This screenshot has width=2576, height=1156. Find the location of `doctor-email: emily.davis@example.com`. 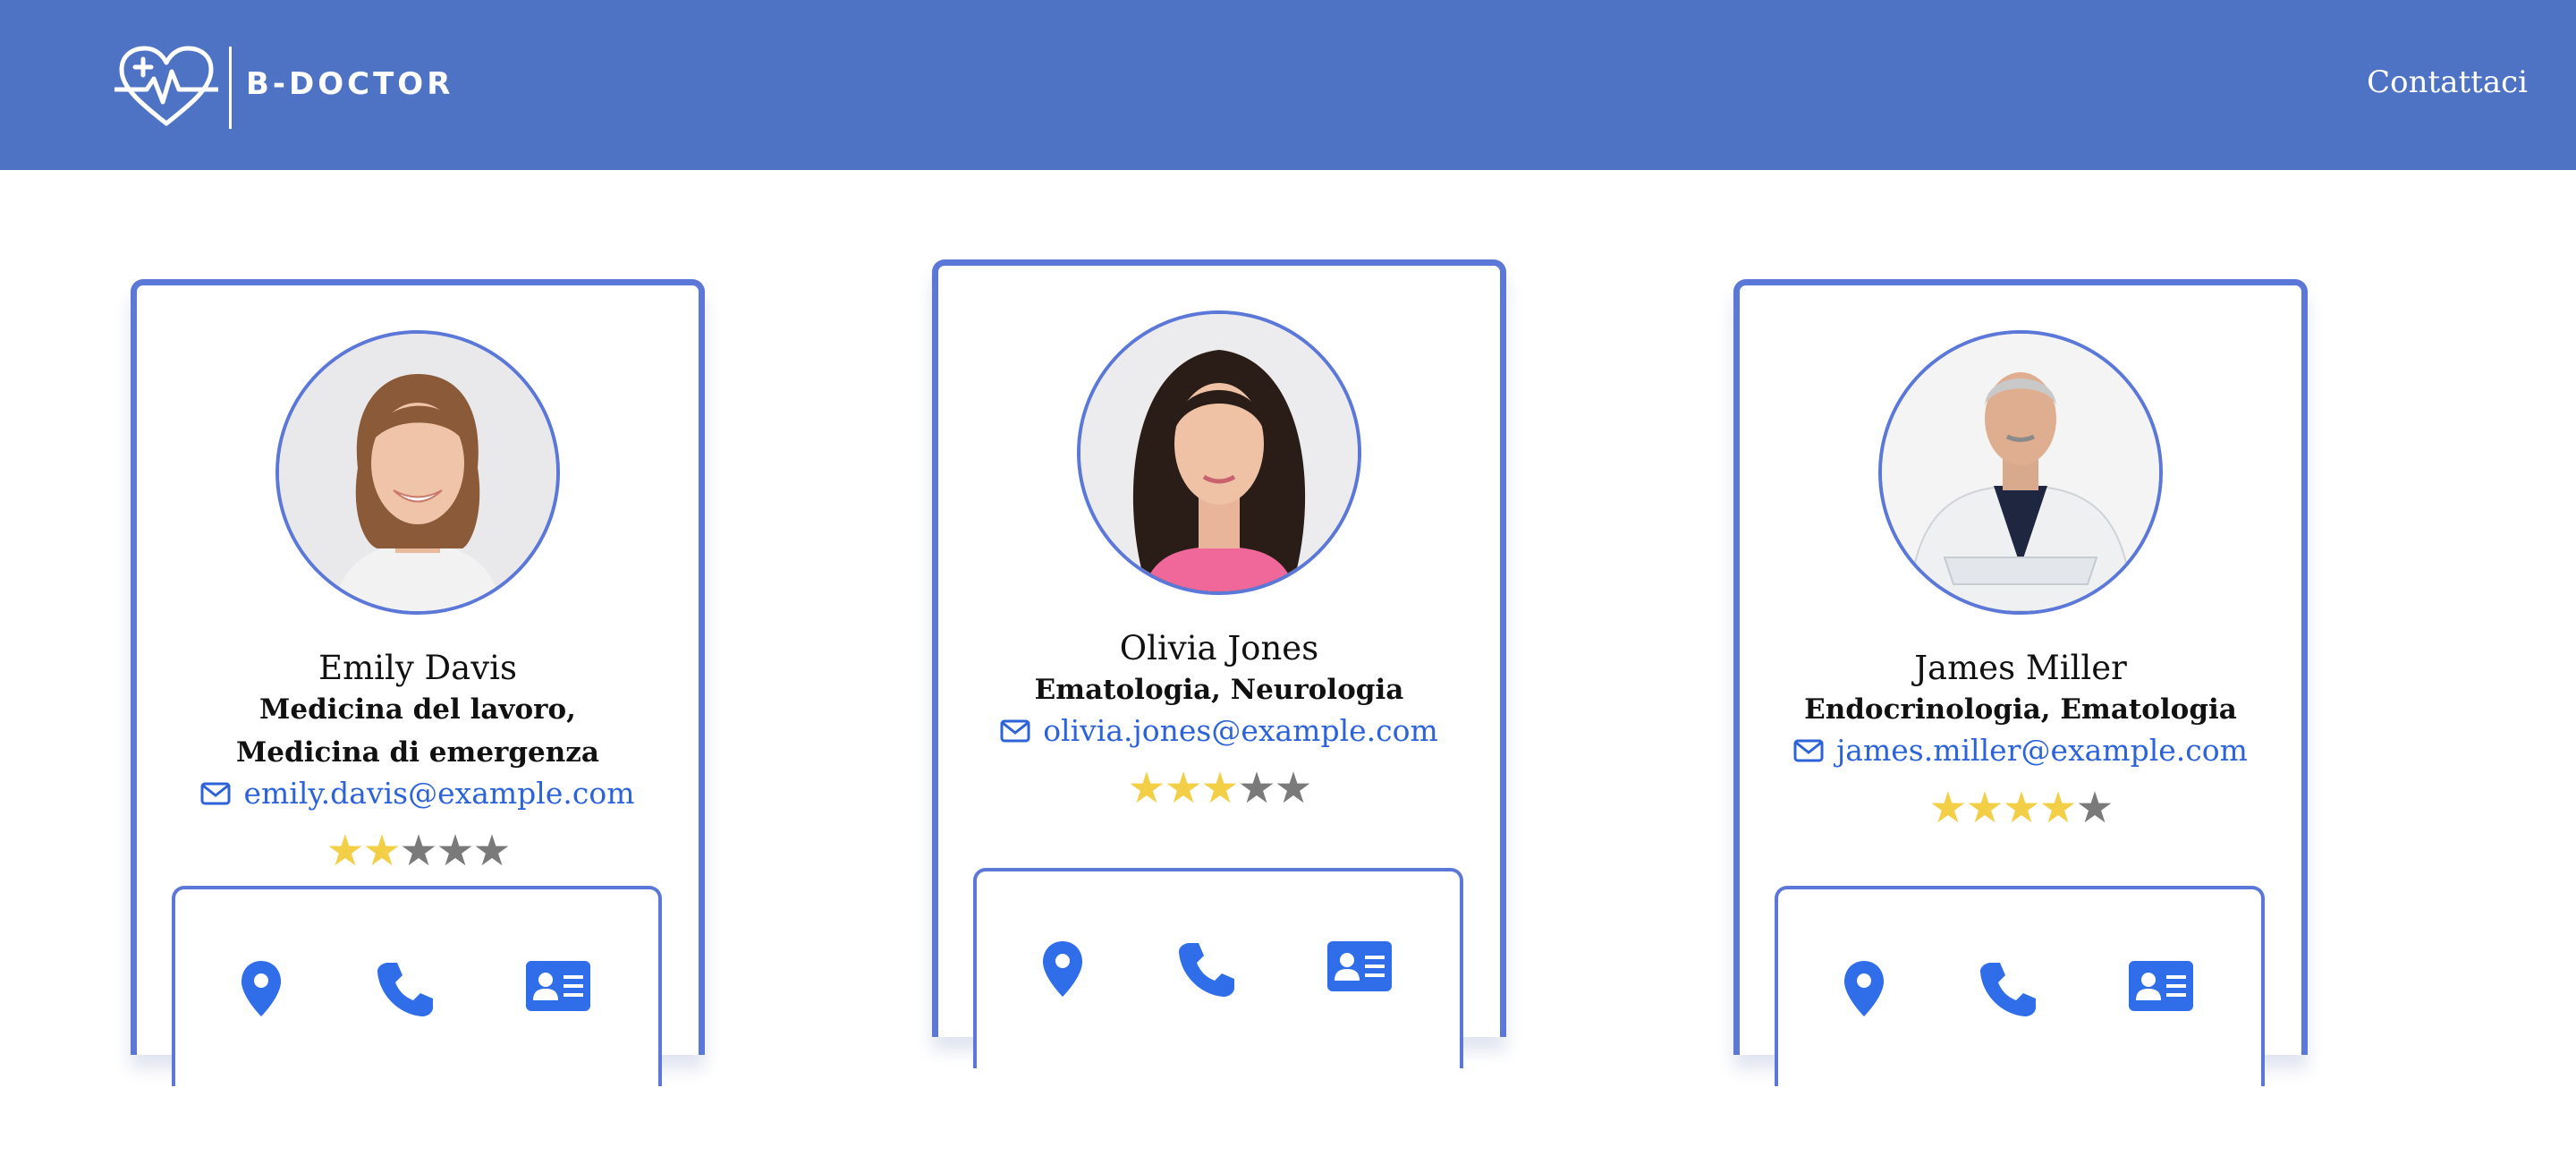

doctor-email: emily.davis@example.com is located at coordinates (439, 793).